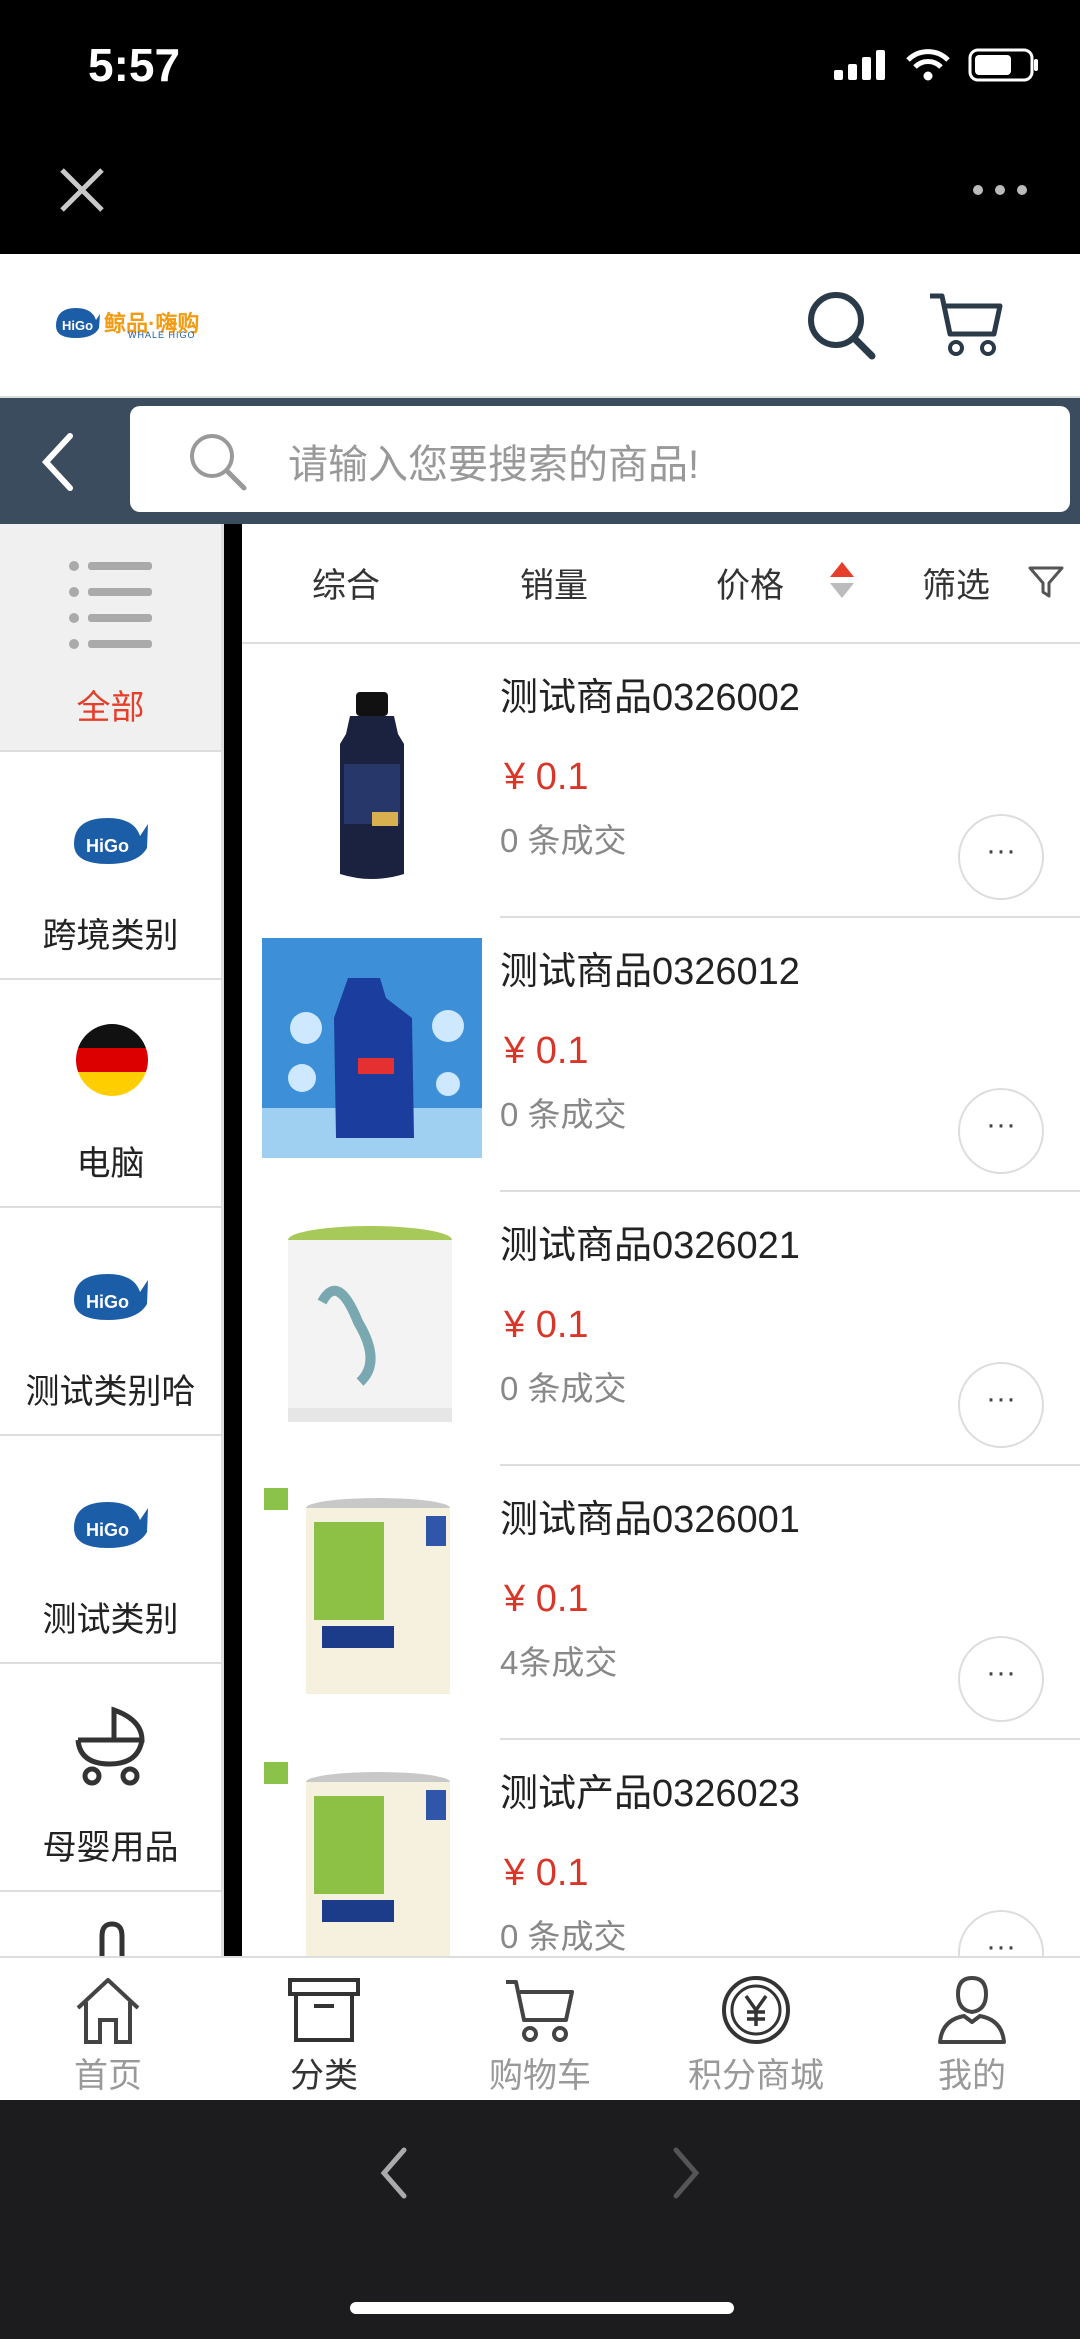  Describe the element at coordinates (1003, 65) in the screenshot. I see `battery-icon` at that location.